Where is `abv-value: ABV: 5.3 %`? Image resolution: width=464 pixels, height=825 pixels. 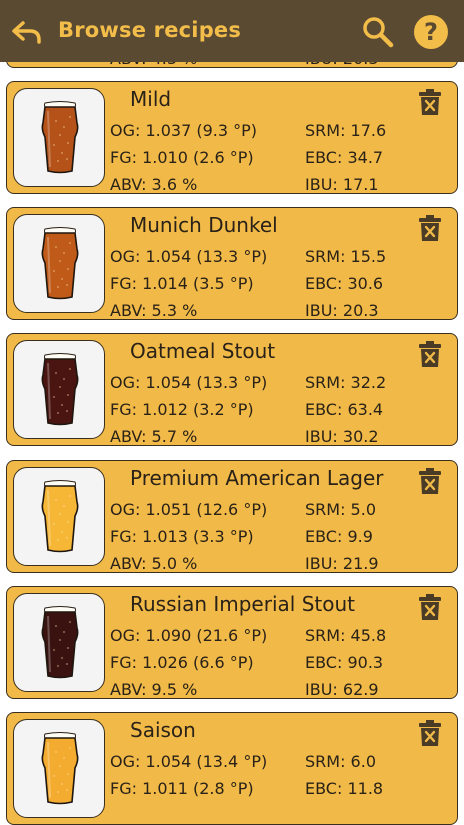
abv-value: ABV: 5.3 % is located at coordinates (154, 310).